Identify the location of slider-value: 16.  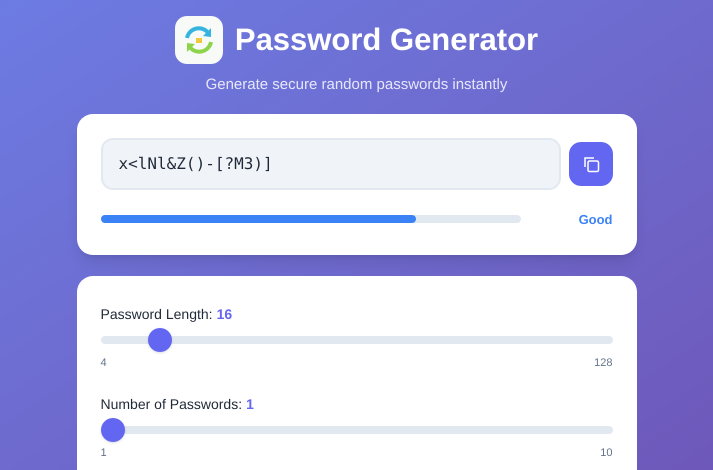
(224, 314).